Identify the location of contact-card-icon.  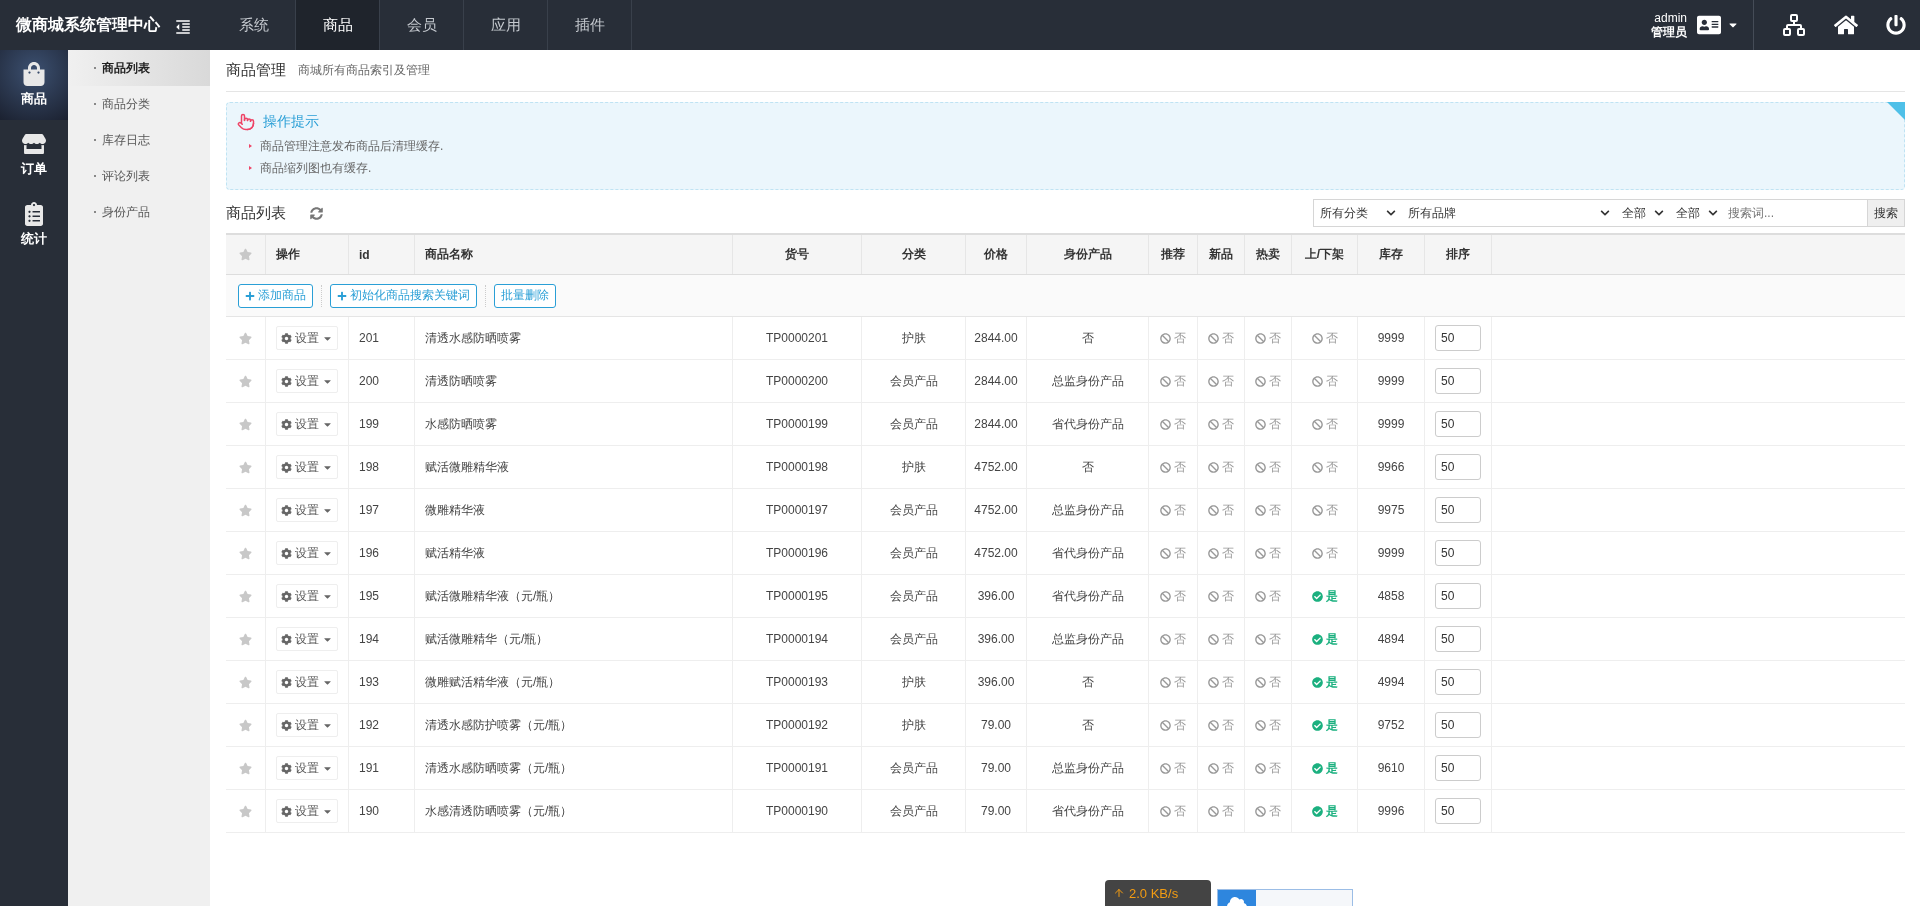
(1709, 25).